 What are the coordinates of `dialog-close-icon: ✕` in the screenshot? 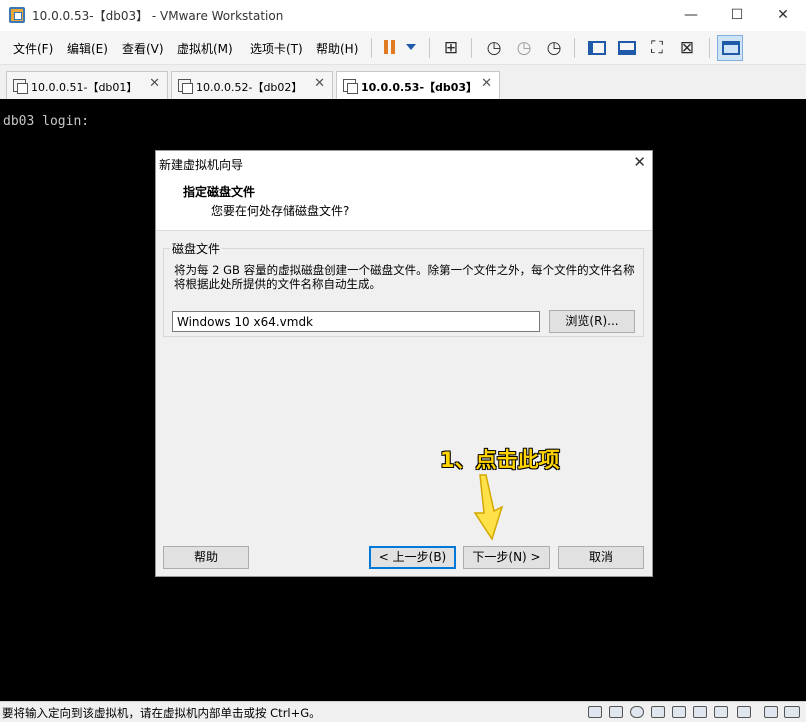 It's located at (639, 162).